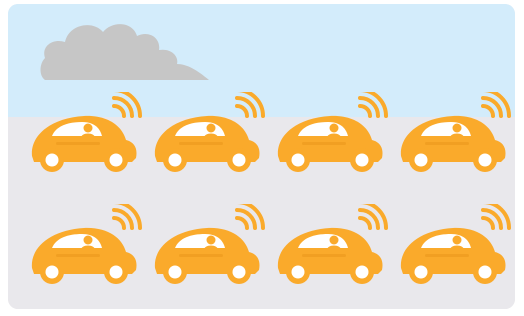  Describe the element at coordinates (124, 52) in the screenshot. I see `cloud-icon` at that location.